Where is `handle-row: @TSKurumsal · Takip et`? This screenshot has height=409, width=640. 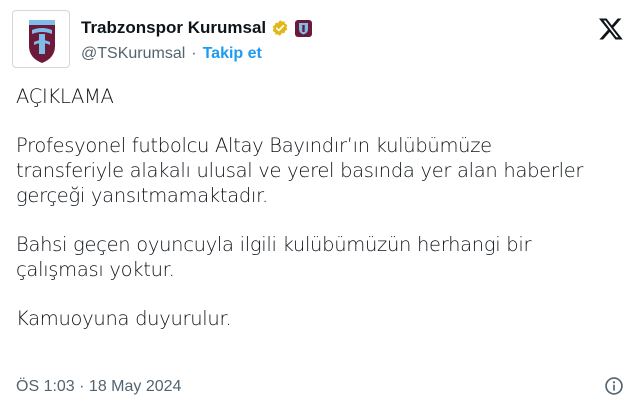 handle-row: @TSKurumsal · Takip et is located at coordinates (171, 54).